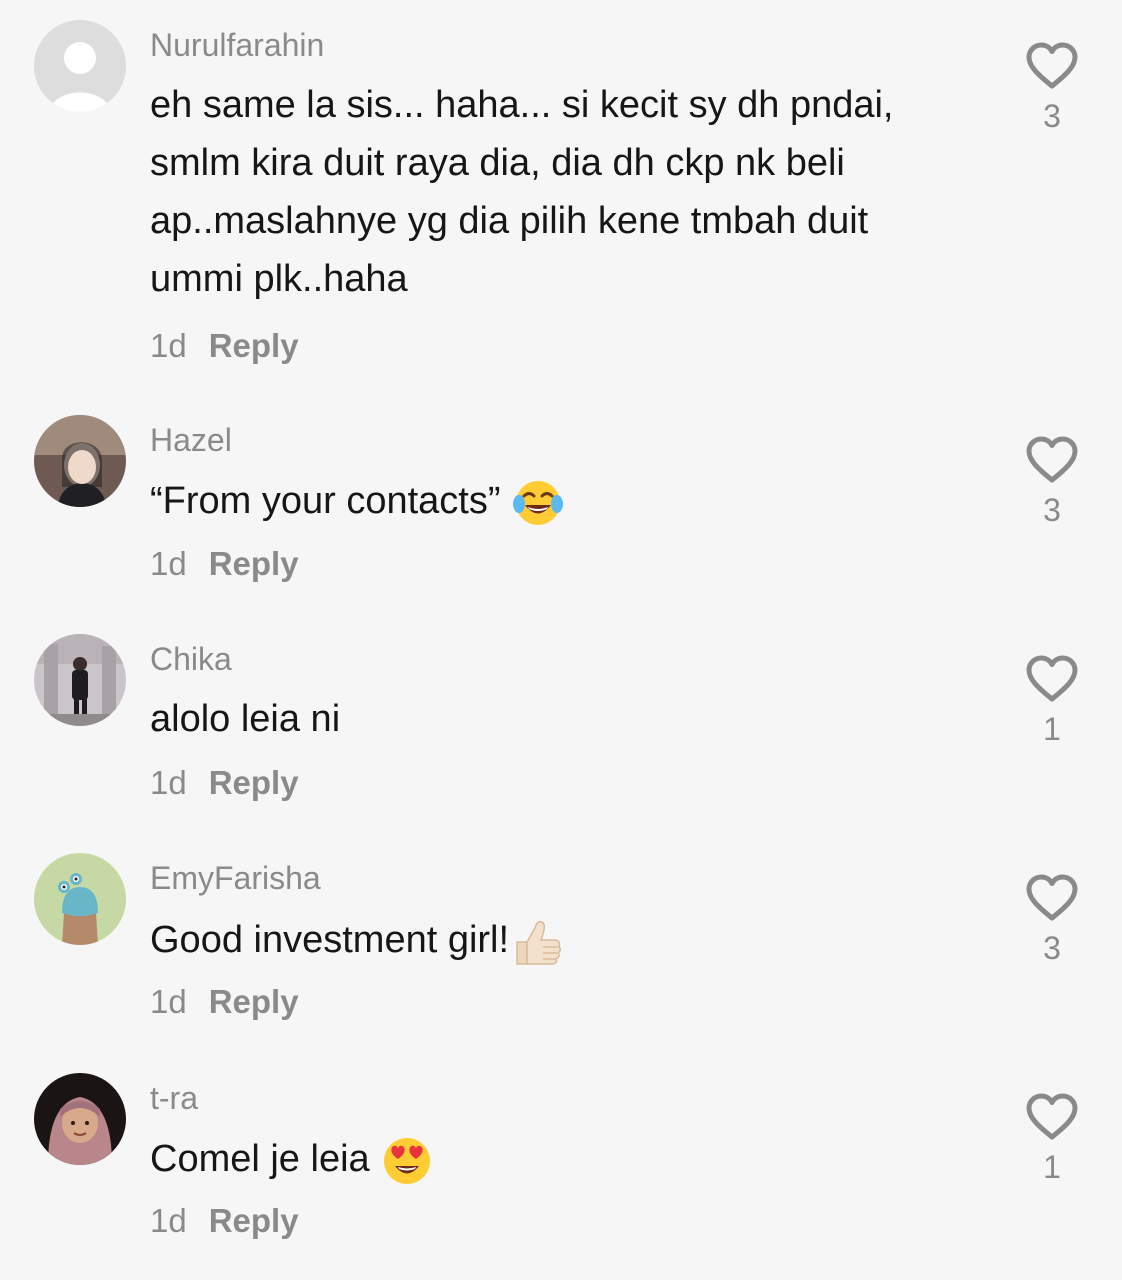 Image resolution: width=1122 pixels, height=1280 pixels. I want to click on comment-username: t-ra, so click(174, 1098).